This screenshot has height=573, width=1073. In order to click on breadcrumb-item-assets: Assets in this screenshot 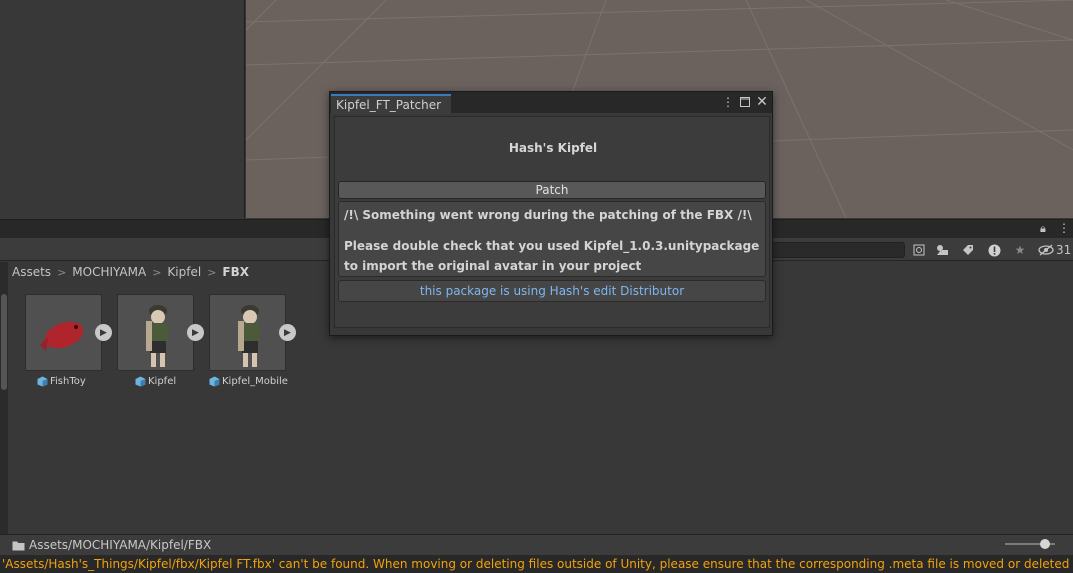, I will do `click(31, 272)`.